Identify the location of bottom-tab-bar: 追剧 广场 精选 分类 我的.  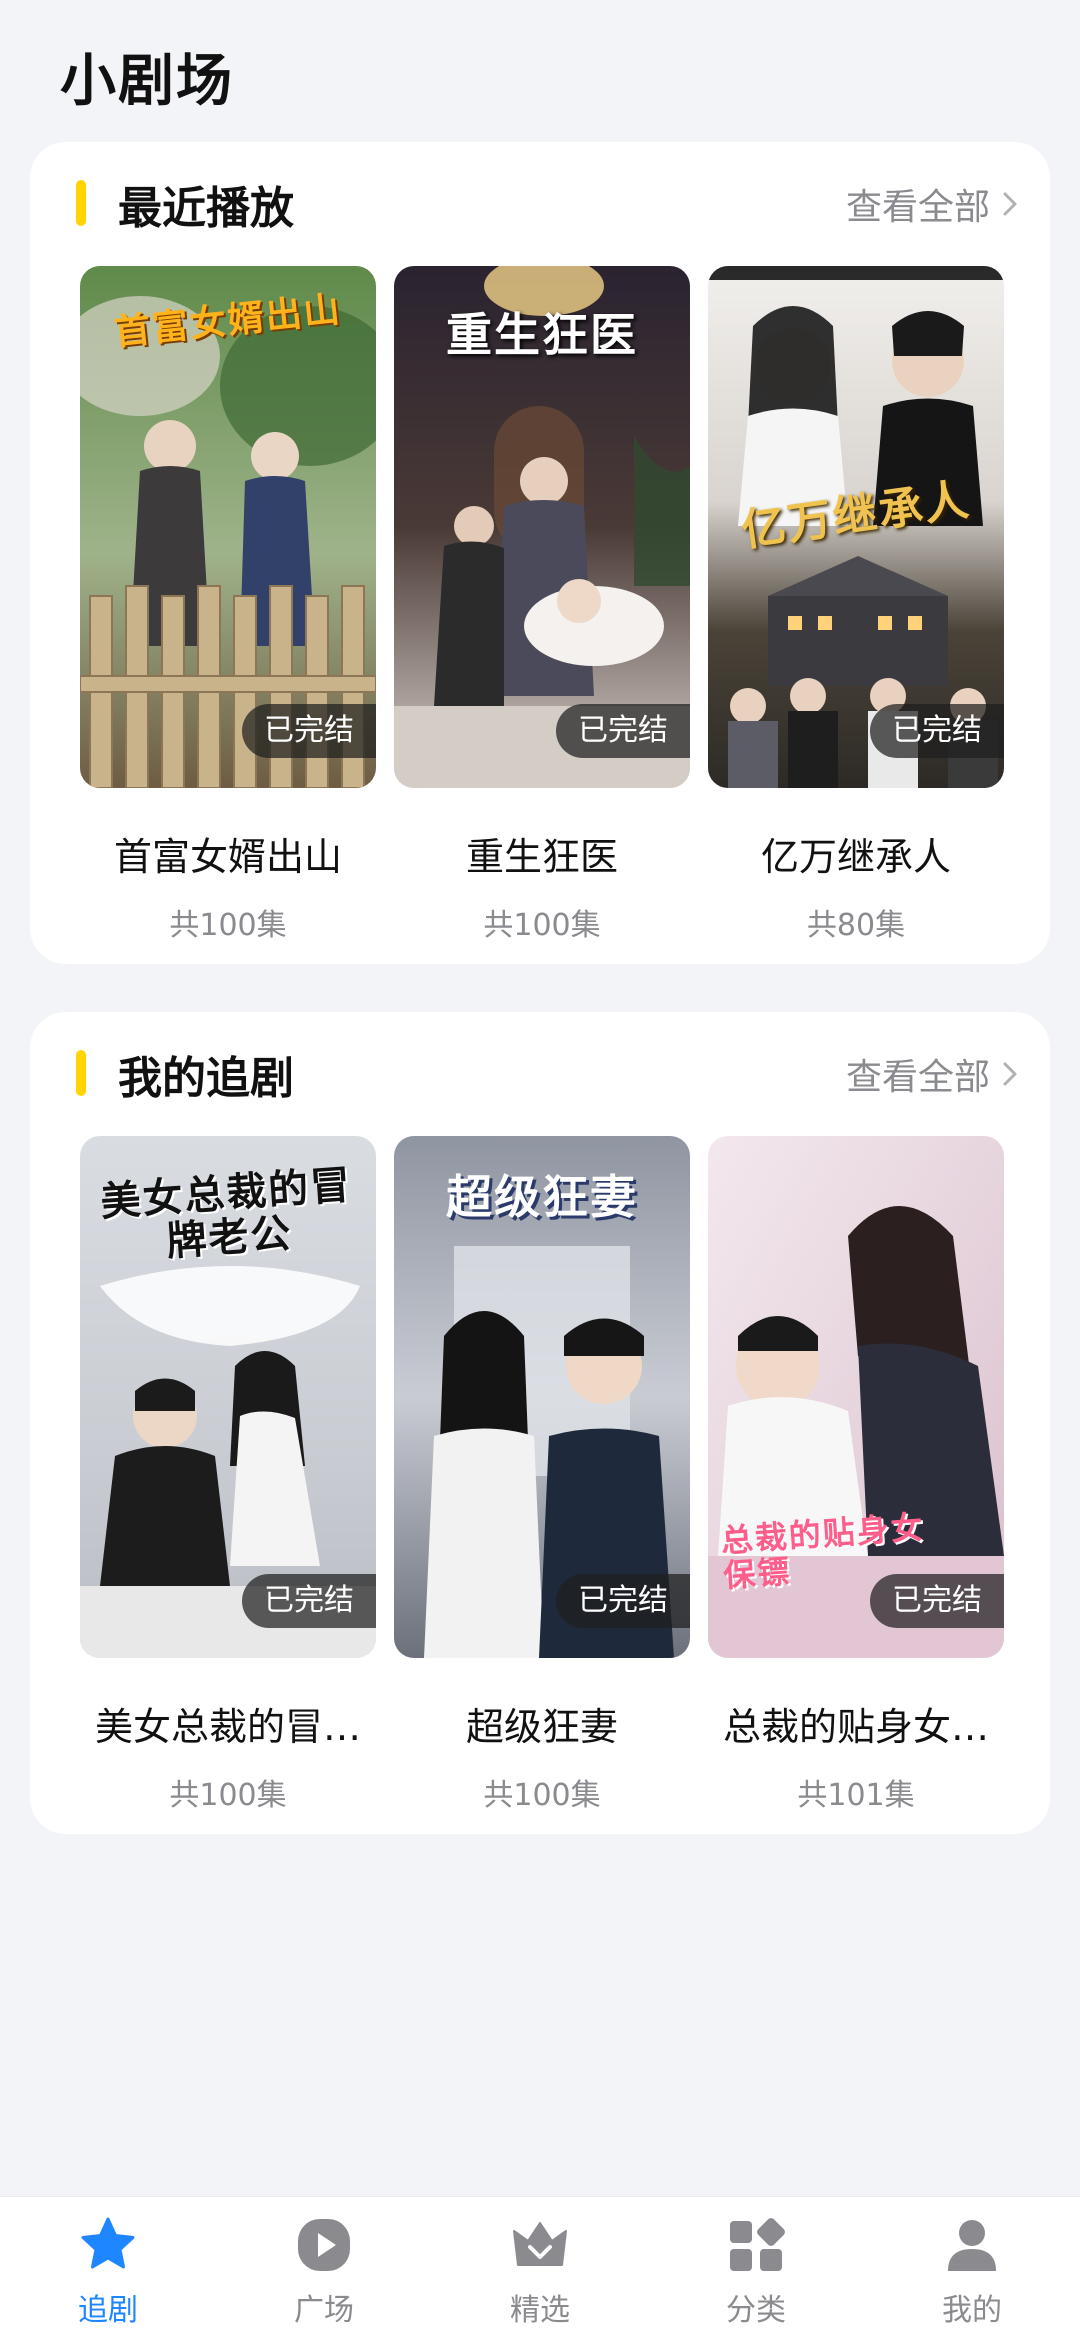
(540, 2268).